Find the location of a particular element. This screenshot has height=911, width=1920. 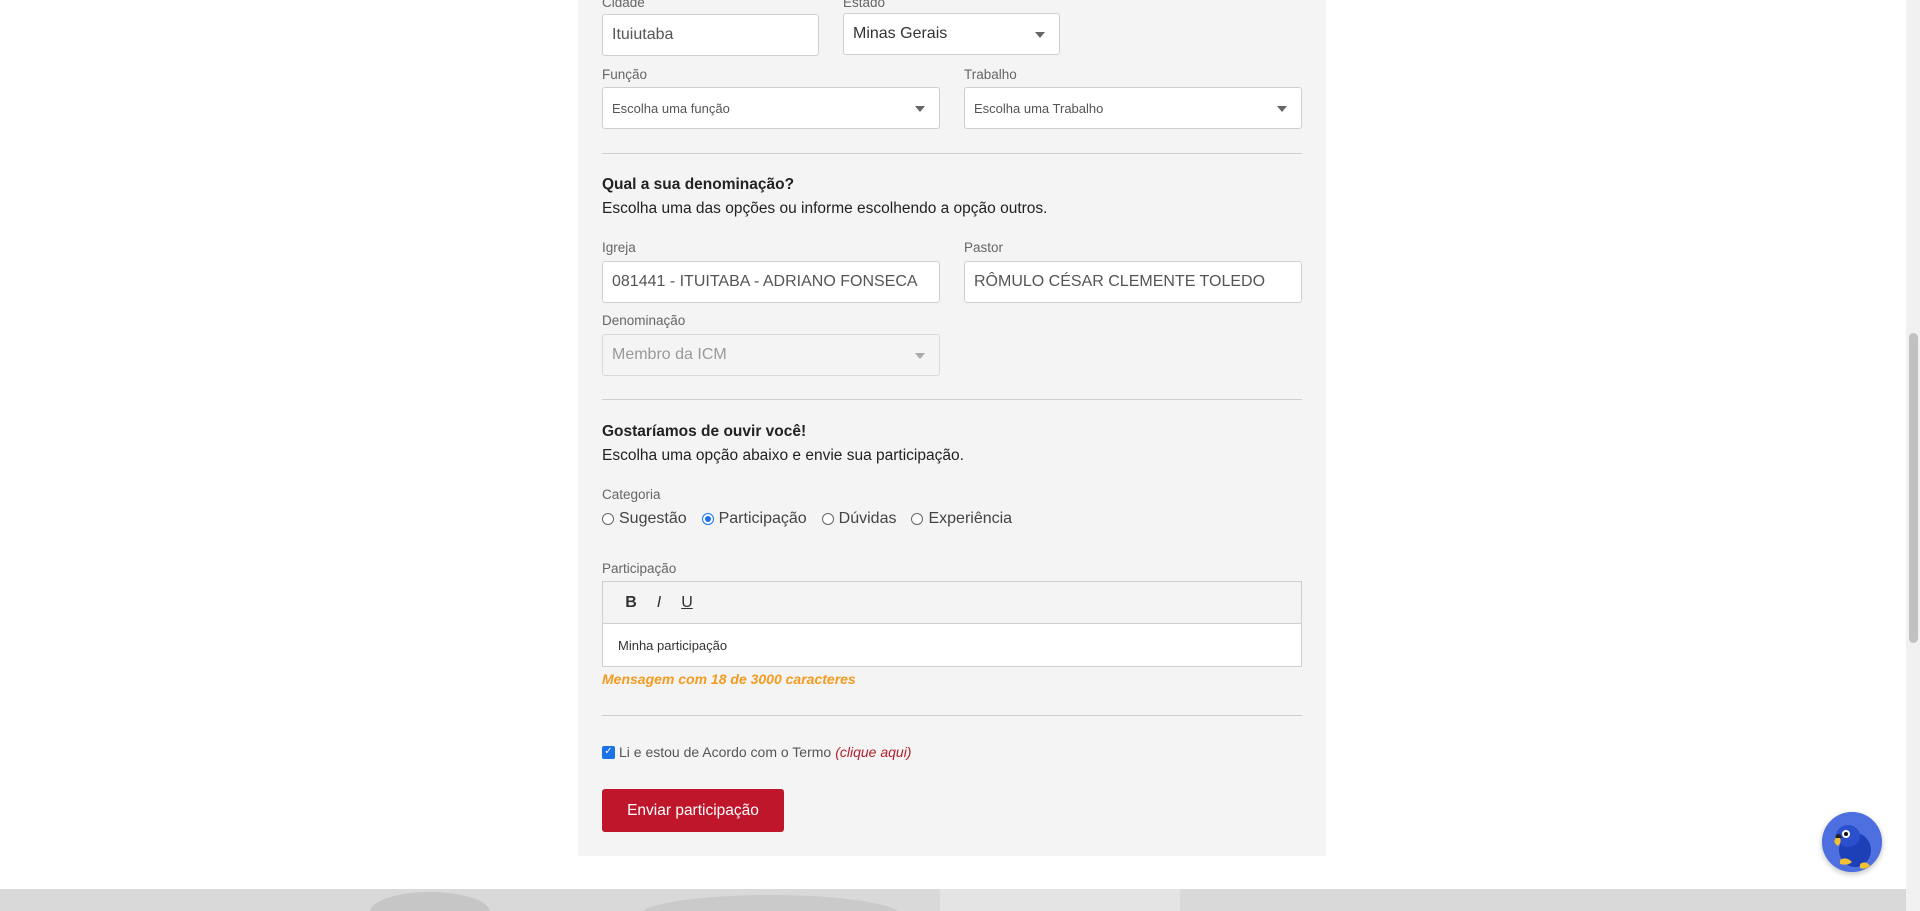

chat-assistant-avatar is located at coordinates (1852, 842).